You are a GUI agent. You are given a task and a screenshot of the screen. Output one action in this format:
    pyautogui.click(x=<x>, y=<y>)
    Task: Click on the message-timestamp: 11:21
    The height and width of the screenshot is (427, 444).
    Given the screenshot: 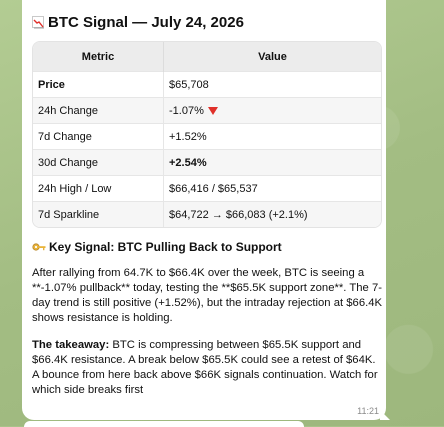 What is the action you would take?
    pyautogui.click(x=368, y=411)
    